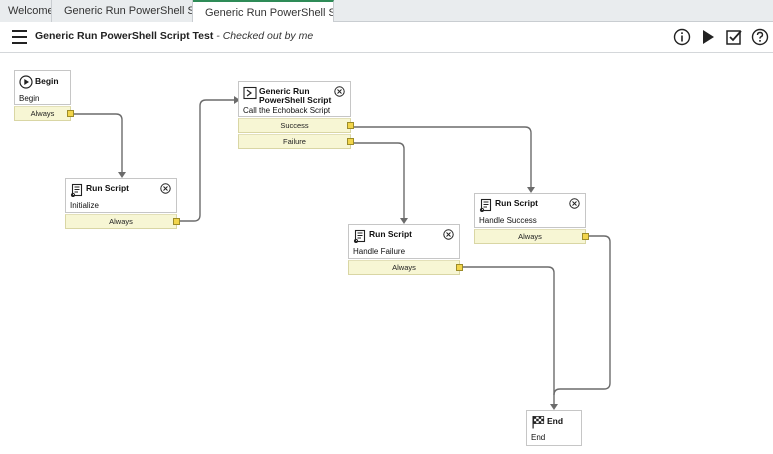 This screenshot has width=773, height=454. What do you see at coordinates (295, 100) in the screenshot?
I see `node-title-line-2: PowerShell Script` at bounding box center [295, 100].